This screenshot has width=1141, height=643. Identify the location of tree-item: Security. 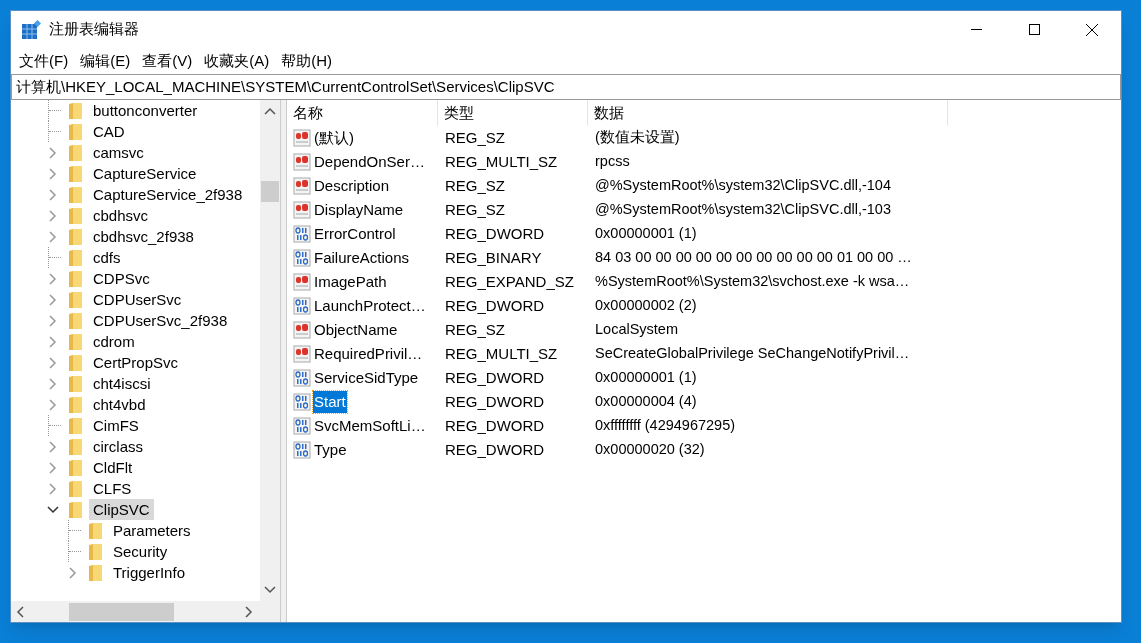
(140, 551).